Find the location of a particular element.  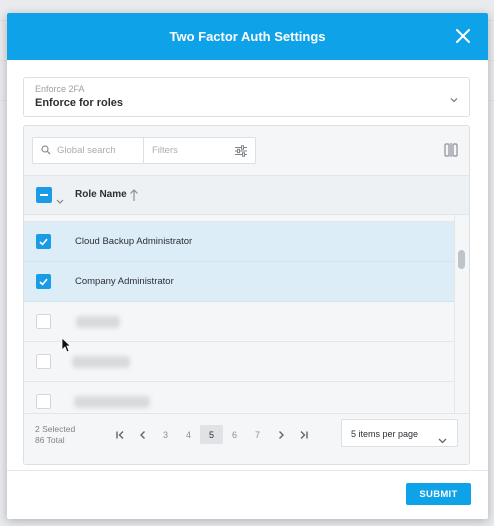

select-all-checkbox is located at coordinates (44, 195).